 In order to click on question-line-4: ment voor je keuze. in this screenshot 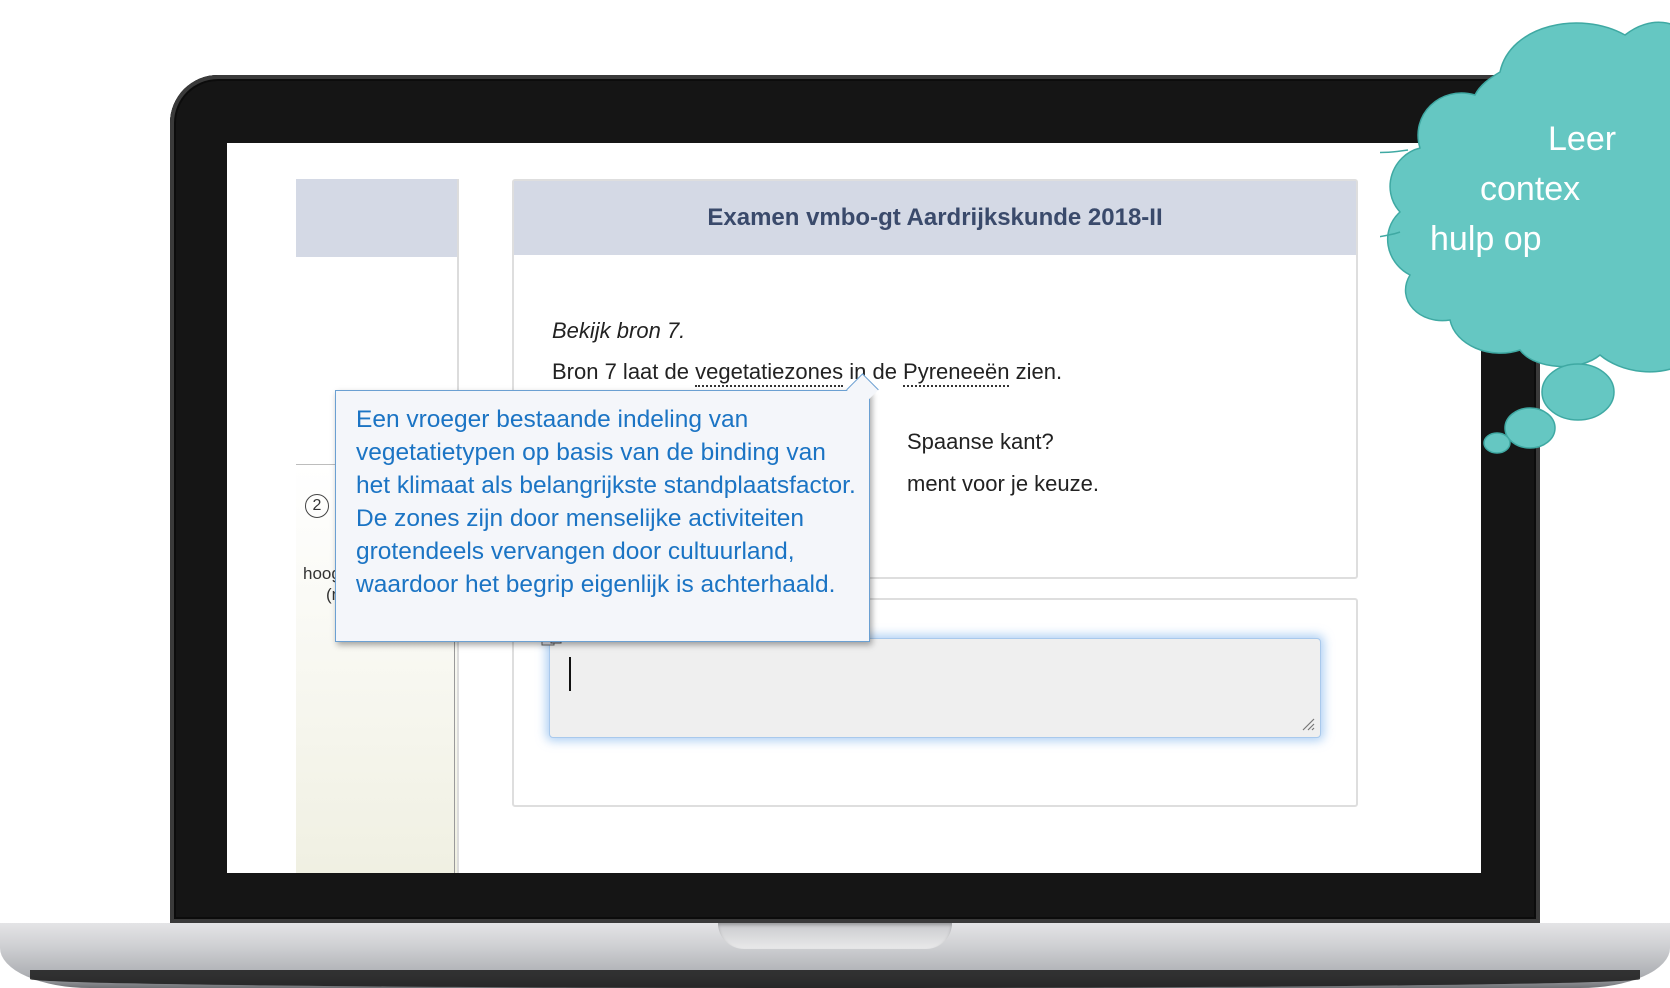, I will do `click(1003, 483)`.